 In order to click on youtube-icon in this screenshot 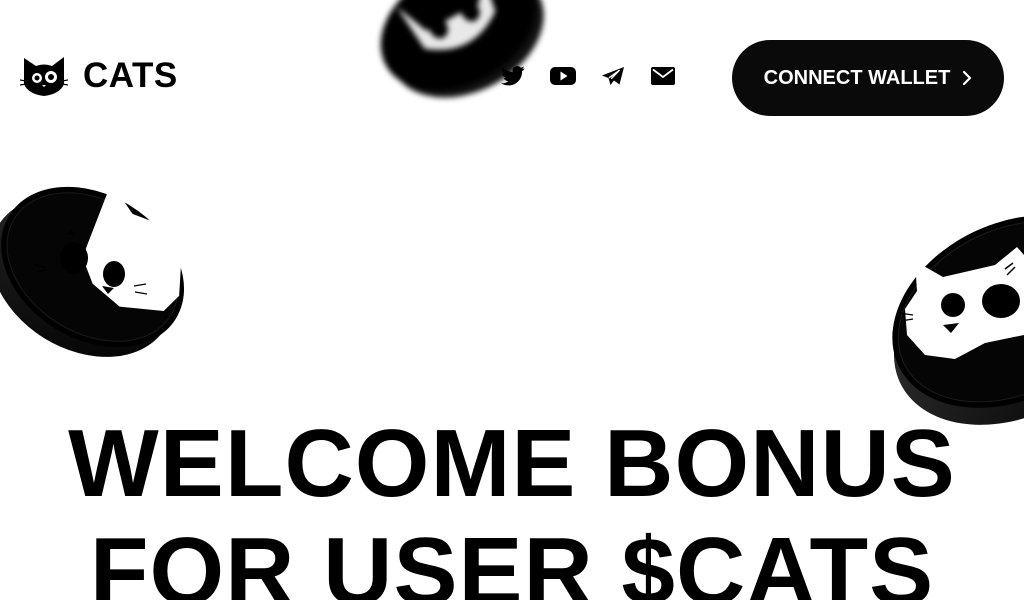, I will do `click(563, 76)`.